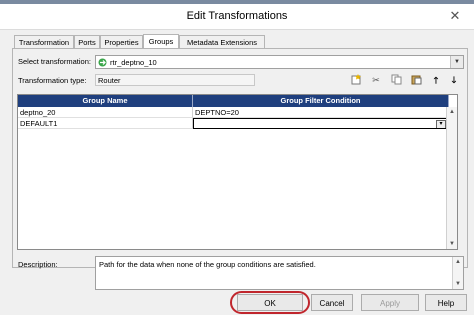  I want to click on transformation-type-field: Router, so click(175, 80).